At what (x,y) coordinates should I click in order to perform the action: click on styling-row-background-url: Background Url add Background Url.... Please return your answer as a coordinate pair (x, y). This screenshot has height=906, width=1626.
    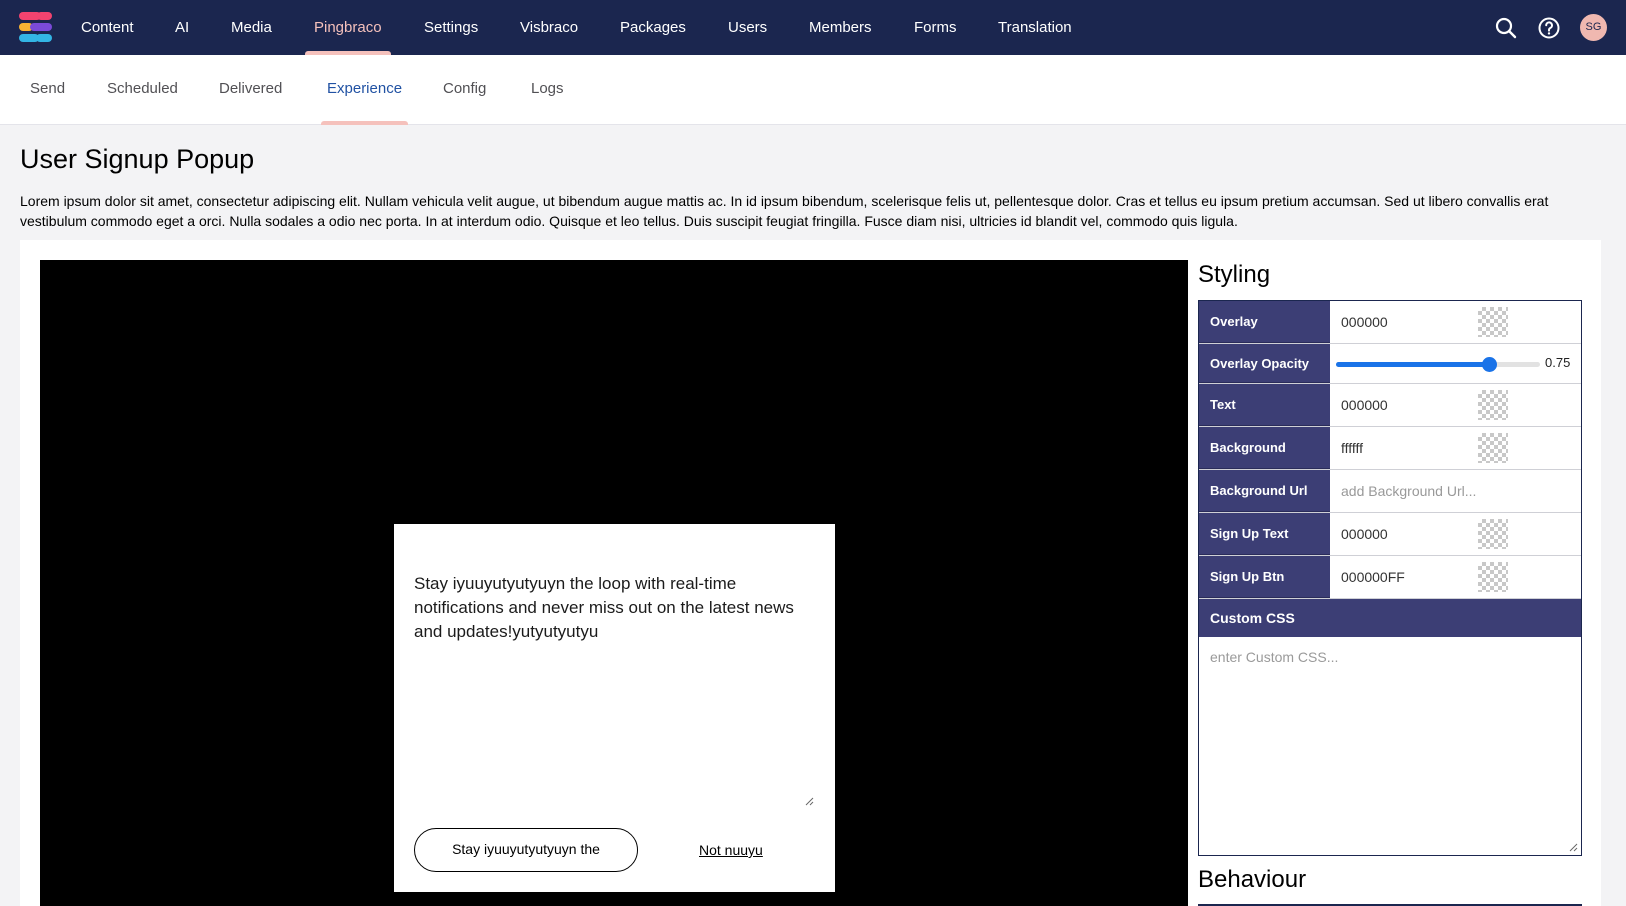
    Looking at the image, I should click on (1390, 491).